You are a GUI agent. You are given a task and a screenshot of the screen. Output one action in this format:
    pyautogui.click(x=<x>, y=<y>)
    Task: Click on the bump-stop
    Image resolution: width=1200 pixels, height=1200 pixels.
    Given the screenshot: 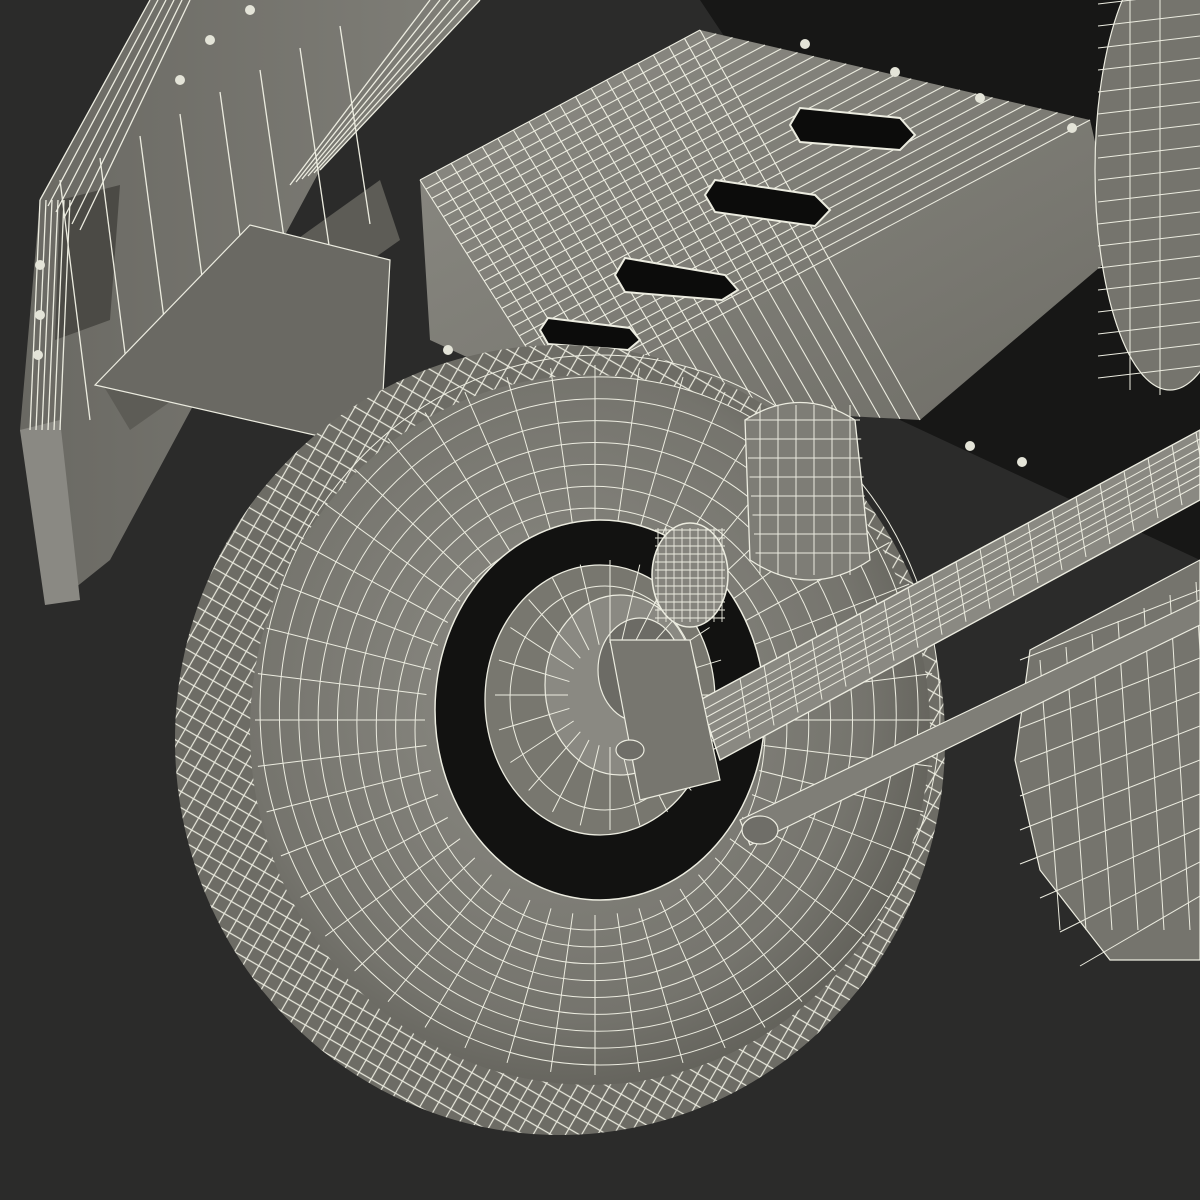 What is the action you would take?
    pyautogui.click(x=807, y=491)
    